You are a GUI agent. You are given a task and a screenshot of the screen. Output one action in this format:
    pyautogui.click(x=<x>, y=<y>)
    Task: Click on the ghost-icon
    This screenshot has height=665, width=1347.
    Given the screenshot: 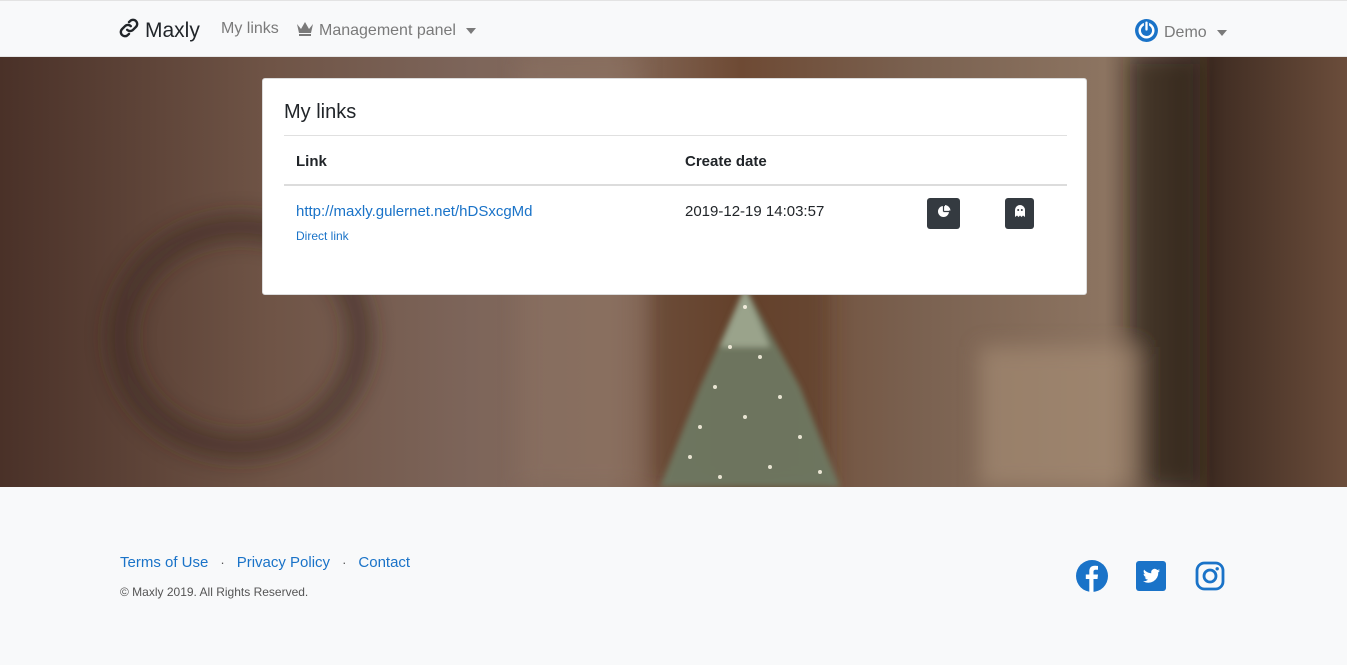 What is the action you would take?
    pyautogui.click(x=1020, y=213)
    